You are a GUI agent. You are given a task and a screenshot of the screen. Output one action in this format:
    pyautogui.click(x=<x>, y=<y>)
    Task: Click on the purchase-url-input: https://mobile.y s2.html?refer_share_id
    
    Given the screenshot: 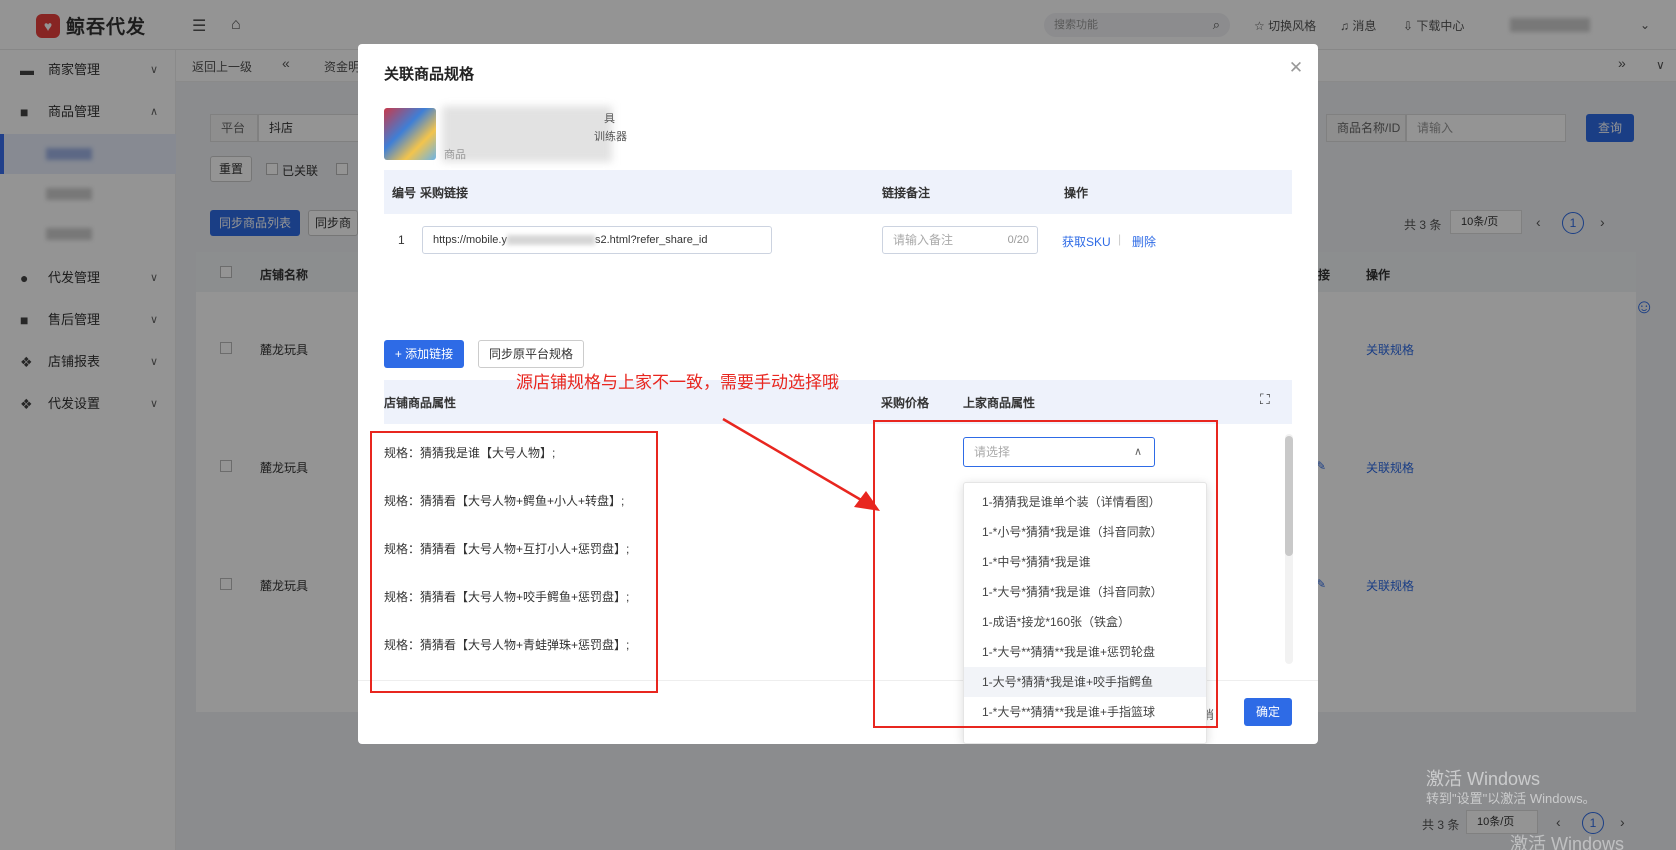 What is the action you would take?
    pyautogui.click(x=597, y=240)
    